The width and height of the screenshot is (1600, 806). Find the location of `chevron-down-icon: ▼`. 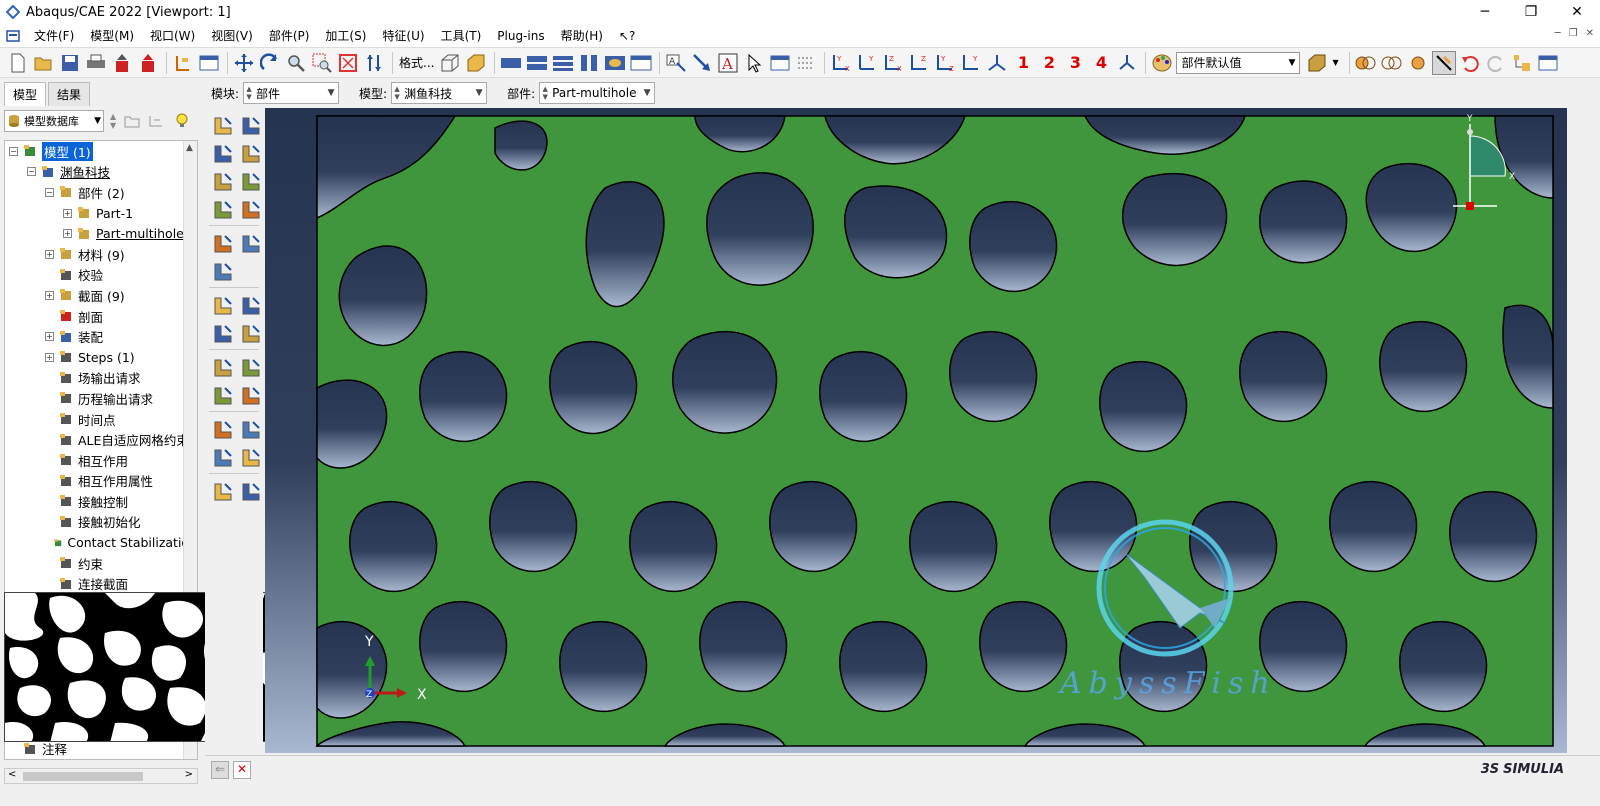

chevron-down-icon: ▼ is located at coordinates (1335, 62).